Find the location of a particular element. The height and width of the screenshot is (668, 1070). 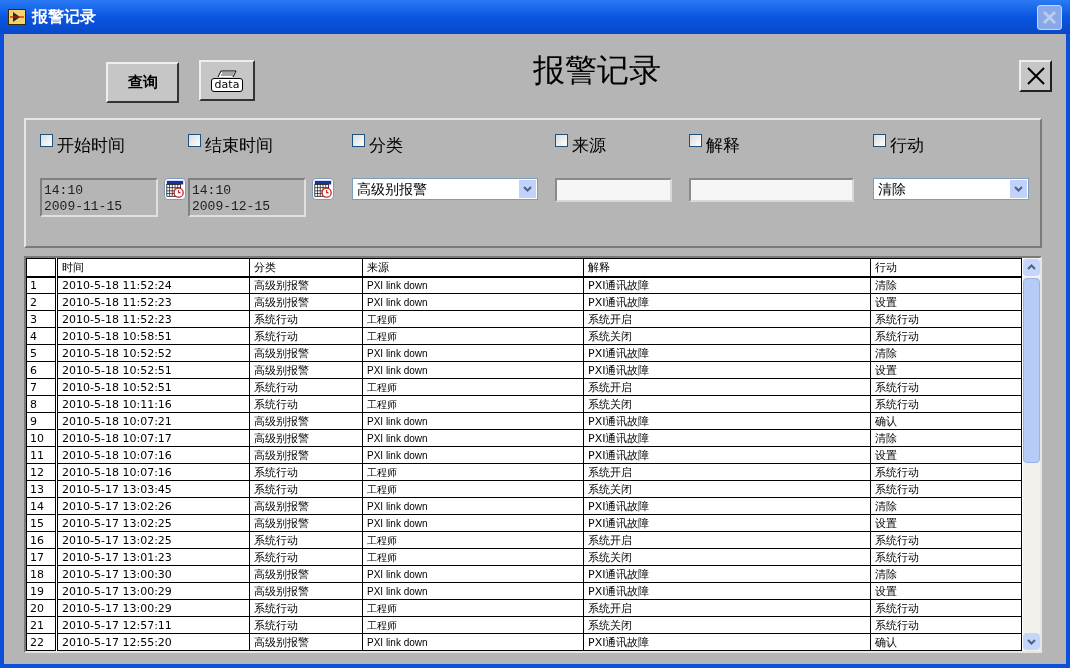

row-number: 1 is located at coordinates (41, 285).